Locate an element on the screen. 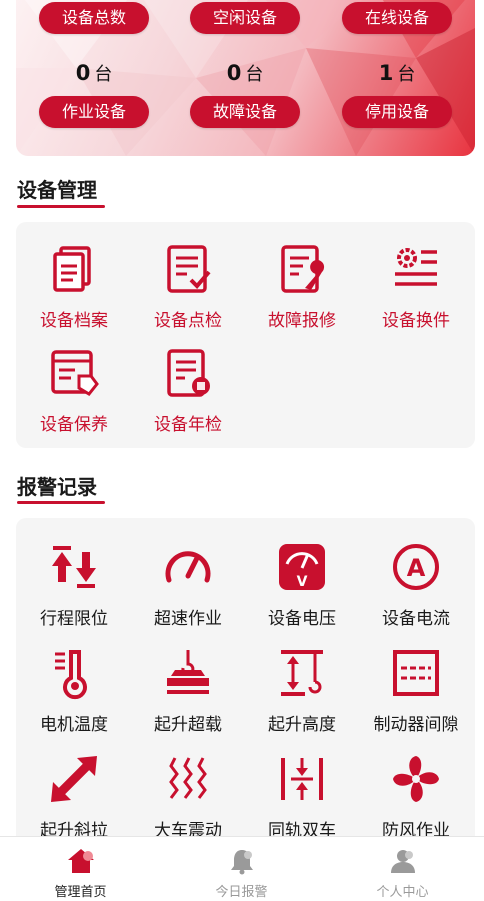 Image resolution: width=484 pixels, height=901 pixels. repair-wrench-icon is located at coordinates (303, 269).